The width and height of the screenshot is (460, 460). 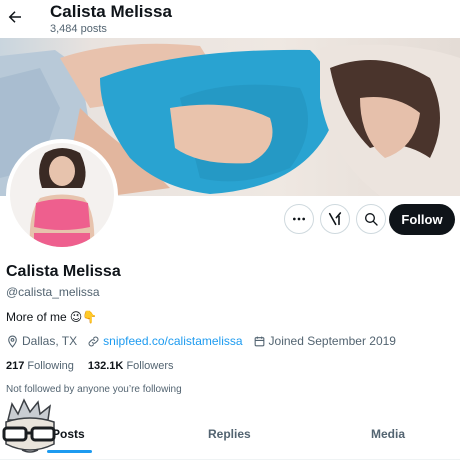 I want to click on joined-item: Joined September 2019, so click(x=324, y=341).